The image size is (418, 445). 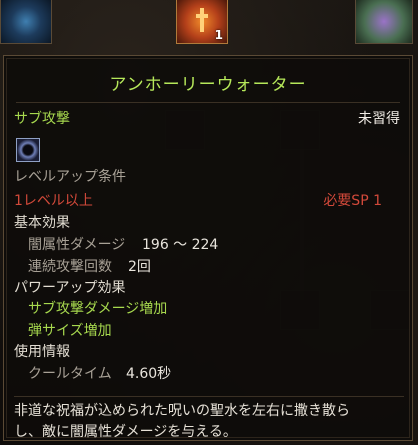 What do you see at coordinates (384, 22) in the screenshot?
I see `skill-slot-right` at bounding box center [384, 22].